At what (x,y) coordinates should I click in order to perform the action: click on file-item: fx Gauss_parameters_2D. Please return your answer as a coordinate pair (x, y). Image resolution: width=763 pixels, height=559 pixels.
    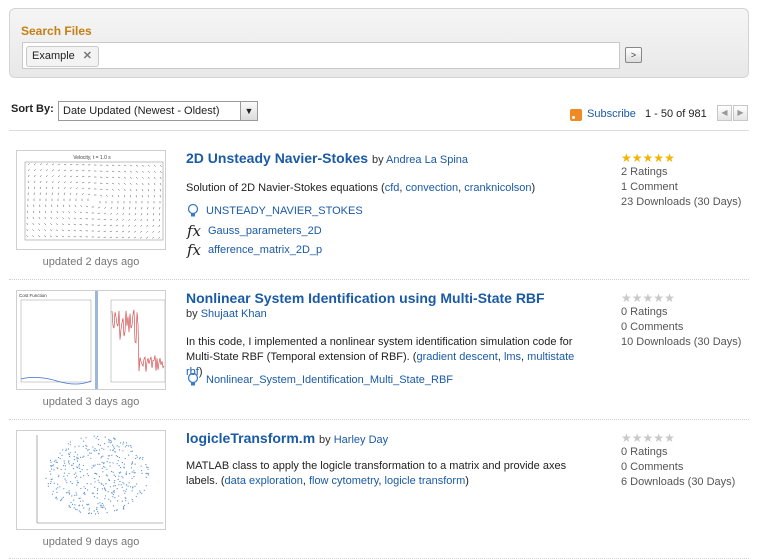
    Looking at the image, I should click on (254, 231).